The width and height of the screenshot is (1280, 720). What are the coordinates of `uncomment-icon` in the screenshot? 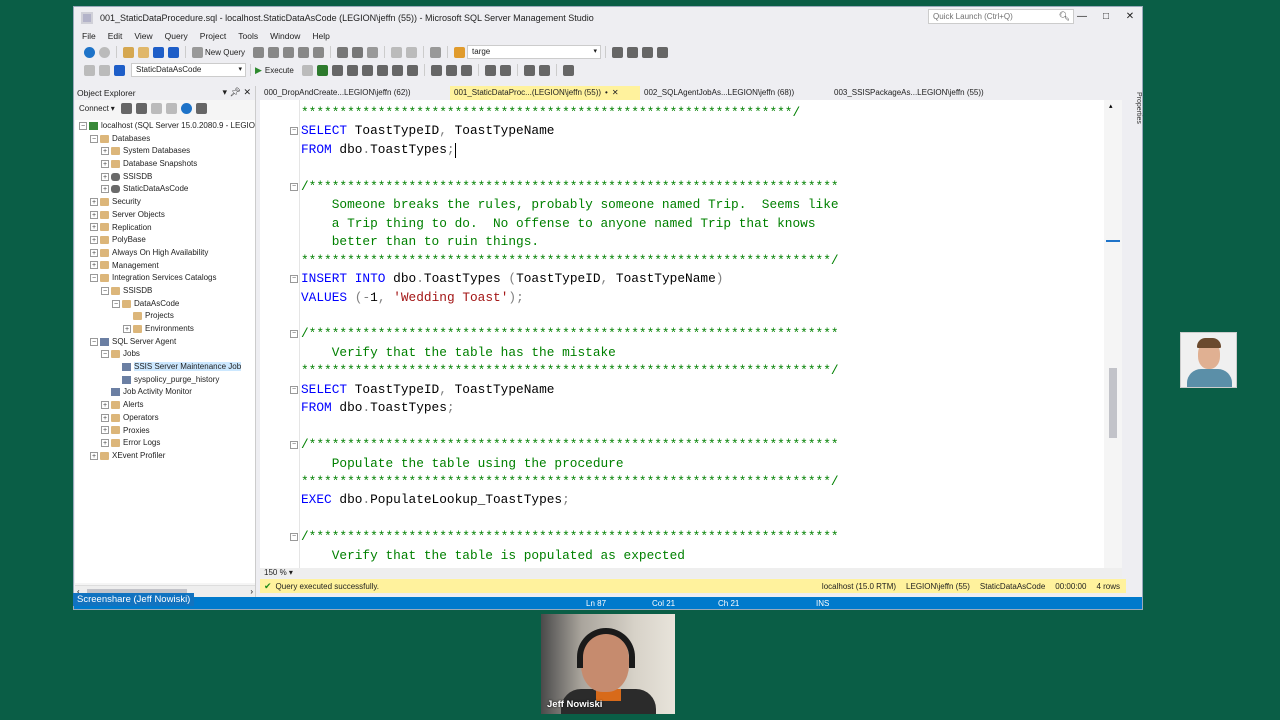 It's located at (505, 70).